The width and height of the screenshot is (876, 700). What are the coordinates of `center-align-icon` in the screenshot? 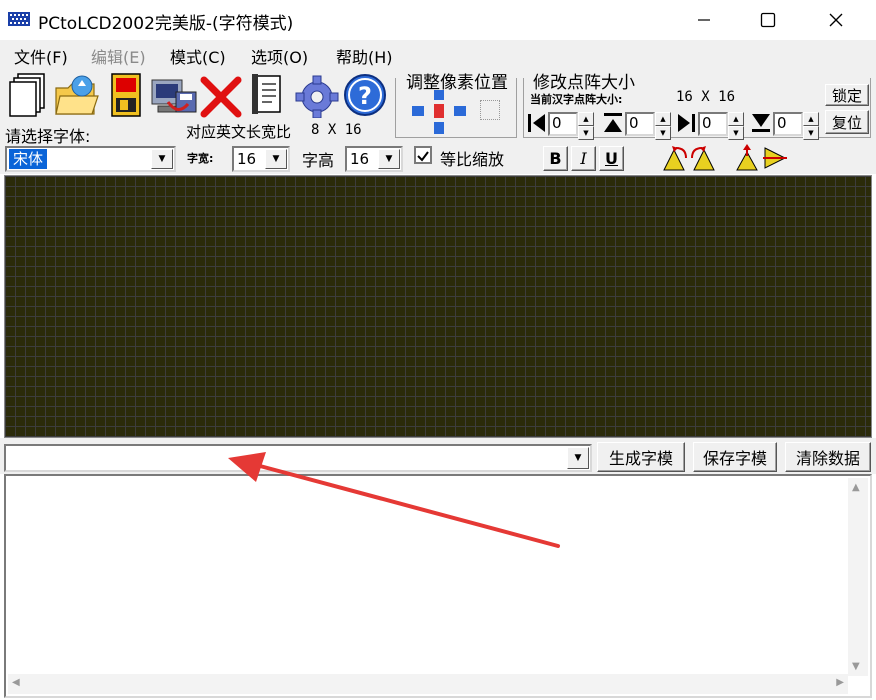 It's located at (490, 110).